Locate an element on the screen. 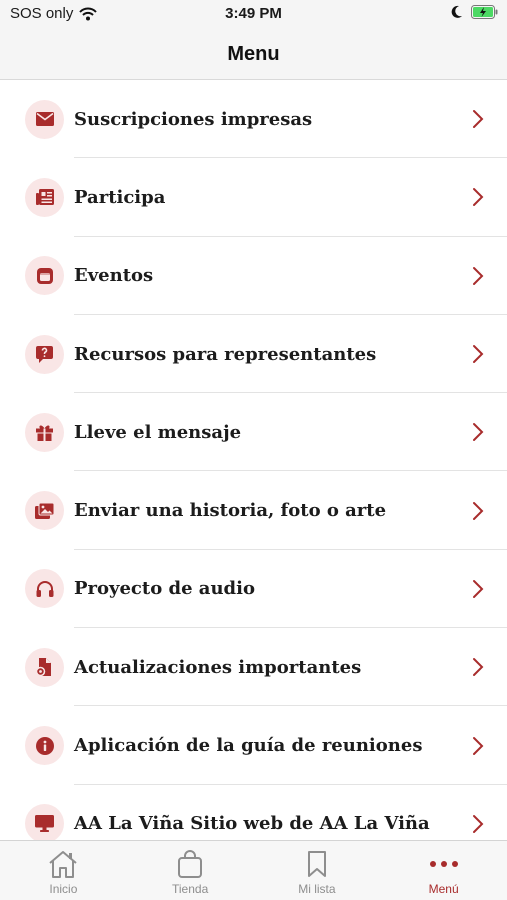 The width and height of the screenshot is (507, 900). tab-label: Tienda is located at coordinates (190, 889).